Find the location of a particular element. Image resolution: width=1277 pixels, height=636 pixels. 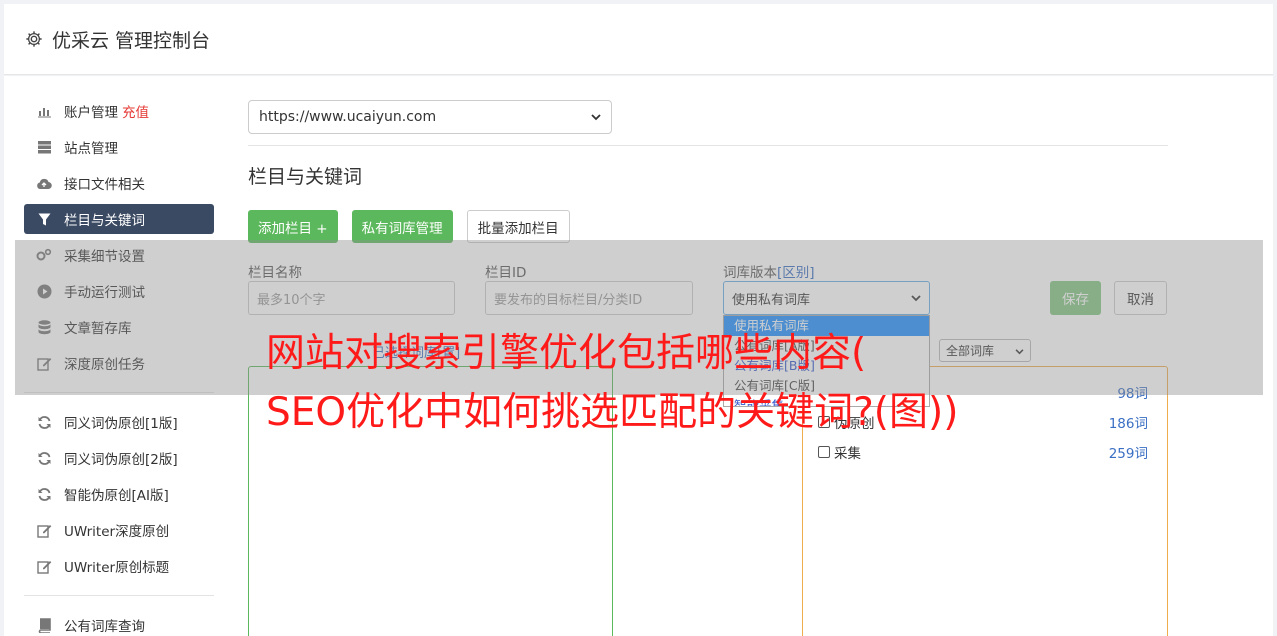

lib-row: 采集 259词 is located at coordinates (983, 452).